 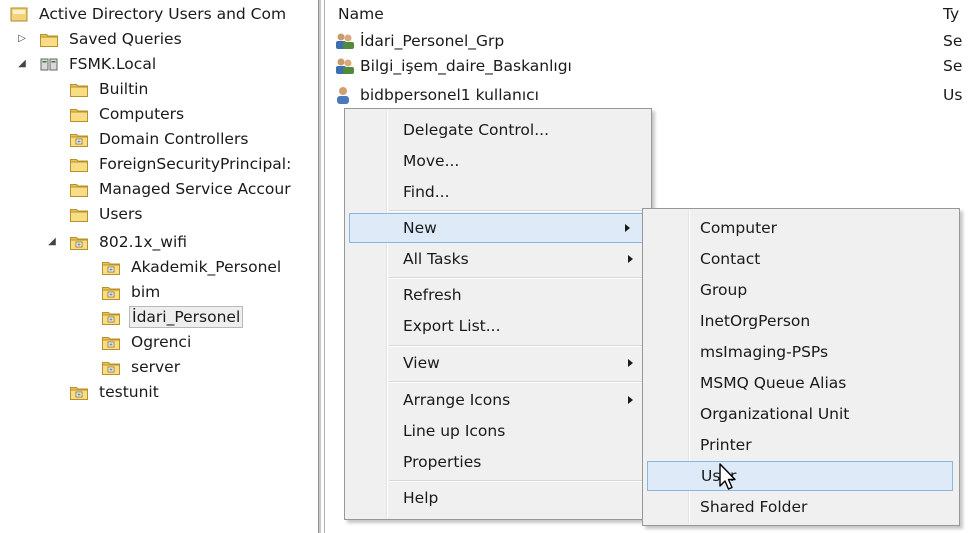 What do you see at coordinates (147, 342) in the screenshot?
I see `tree-item-ogrenci: Ogrenci` at bounding box center [147, 342].